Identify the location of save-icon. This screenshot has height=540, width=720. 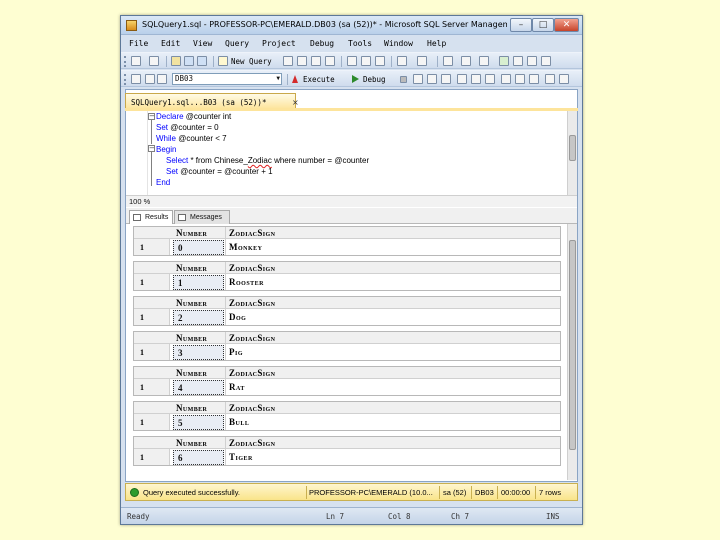
(189, 61).